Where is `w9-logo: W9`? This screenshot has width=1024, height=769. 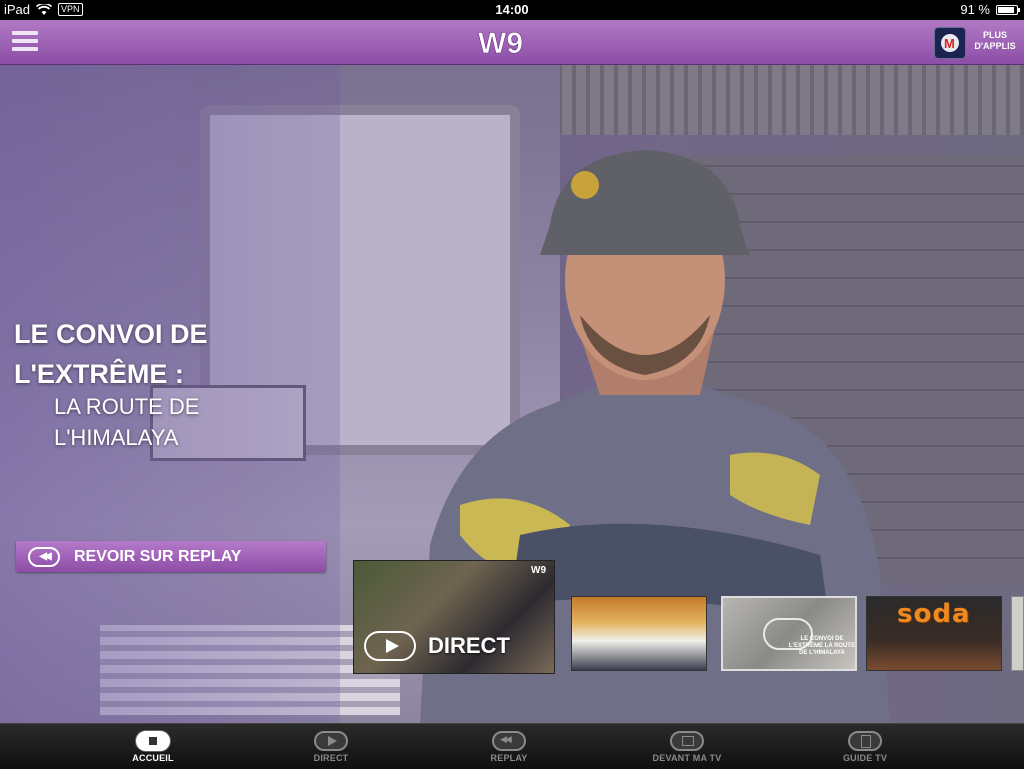
w9-logo: W9 is located at coordinates (501, 43).